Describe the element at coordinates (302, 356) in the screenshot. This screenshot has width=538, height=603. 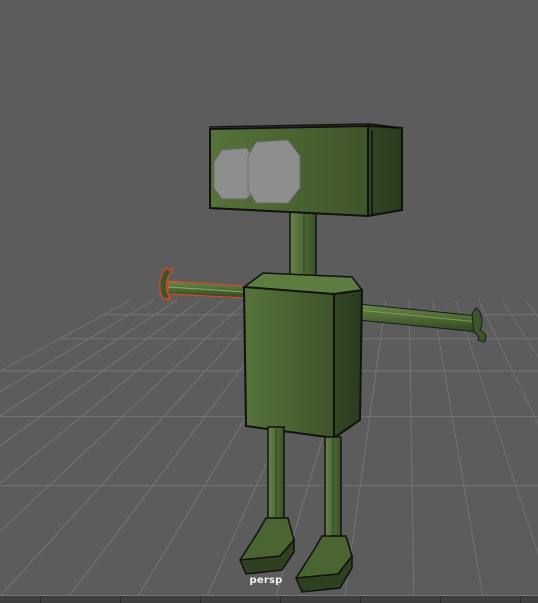
I see `torso` at that location.